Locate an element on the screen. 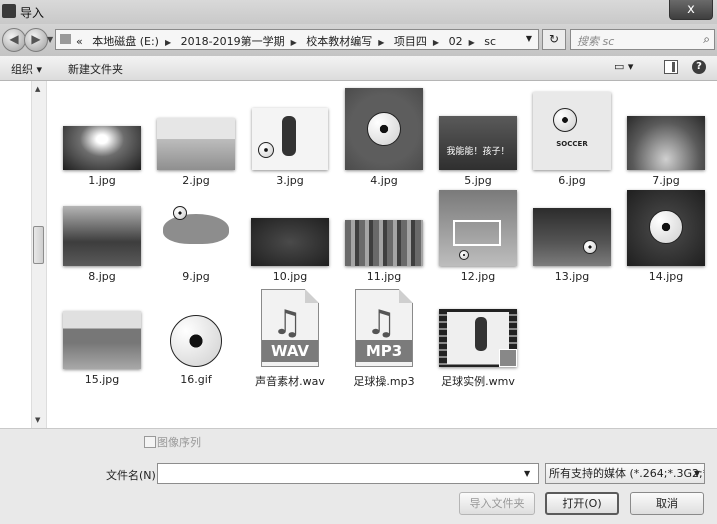  file-item: 足球实例.wmv is located at coordinates (478, 334).